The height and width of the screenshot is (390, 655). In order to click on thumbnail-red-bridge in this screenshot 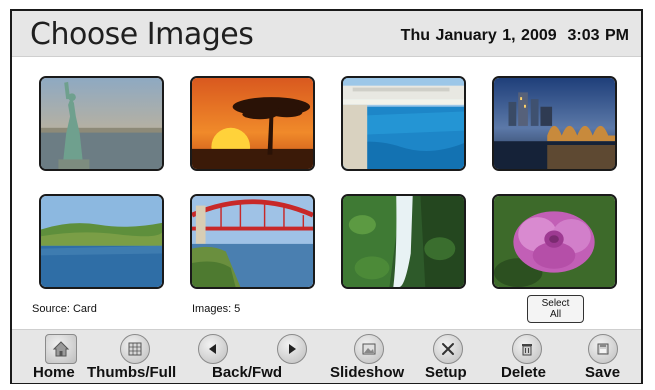, I will do `click(252, 241)`.